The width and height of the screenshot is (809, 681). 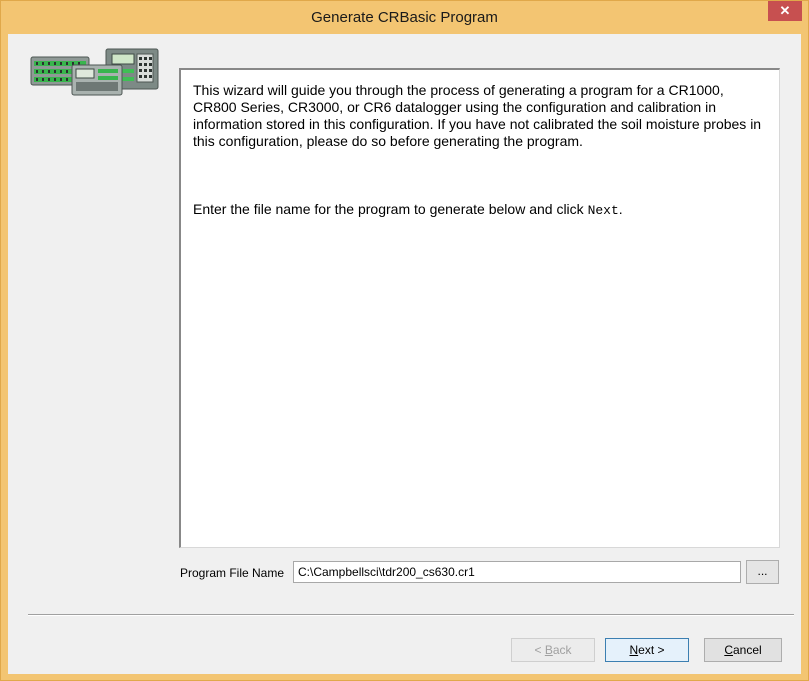 I want to click on button-divider, so click(x=411, y=615).